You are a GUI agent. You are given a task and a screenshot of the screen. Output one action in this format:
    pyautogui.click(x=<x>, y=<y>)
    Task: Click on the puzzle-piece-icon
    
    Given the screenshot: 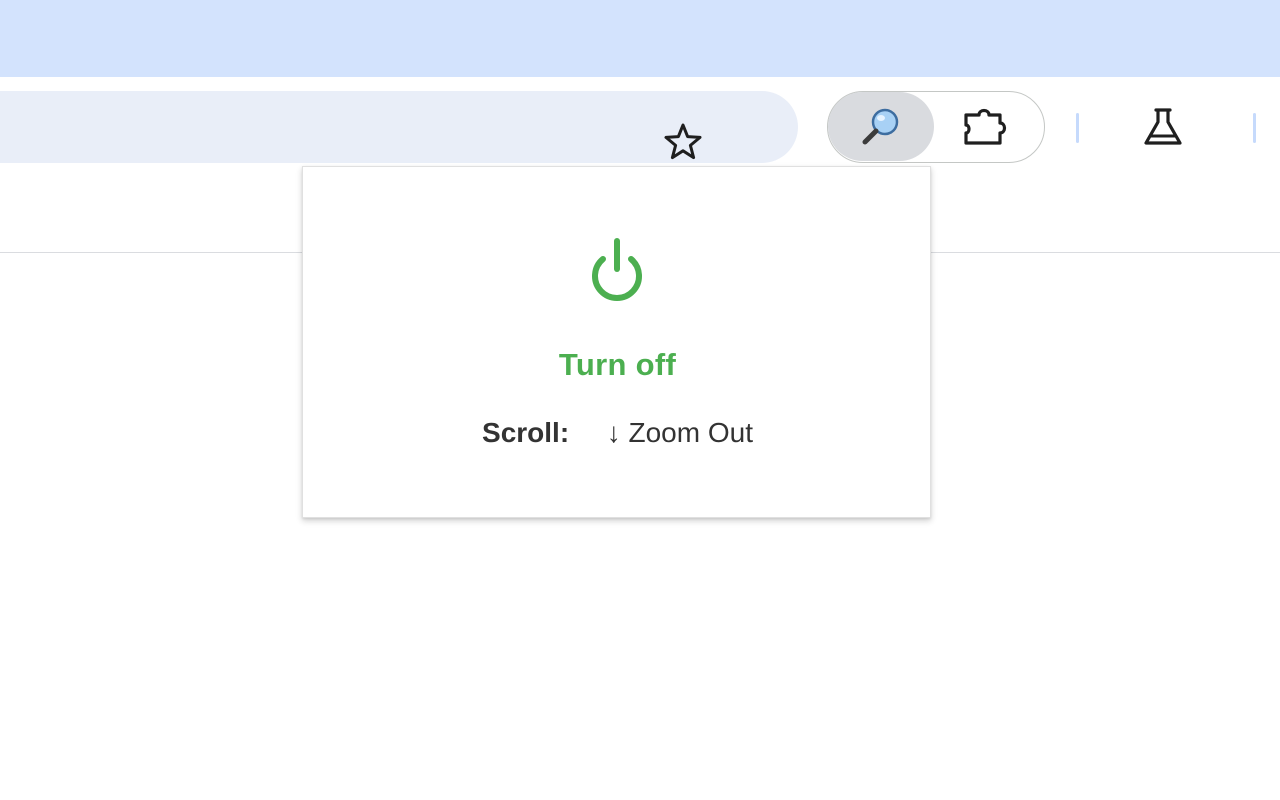 What is the action you would take?
    pyautogui.click(x=985, y=126)
    